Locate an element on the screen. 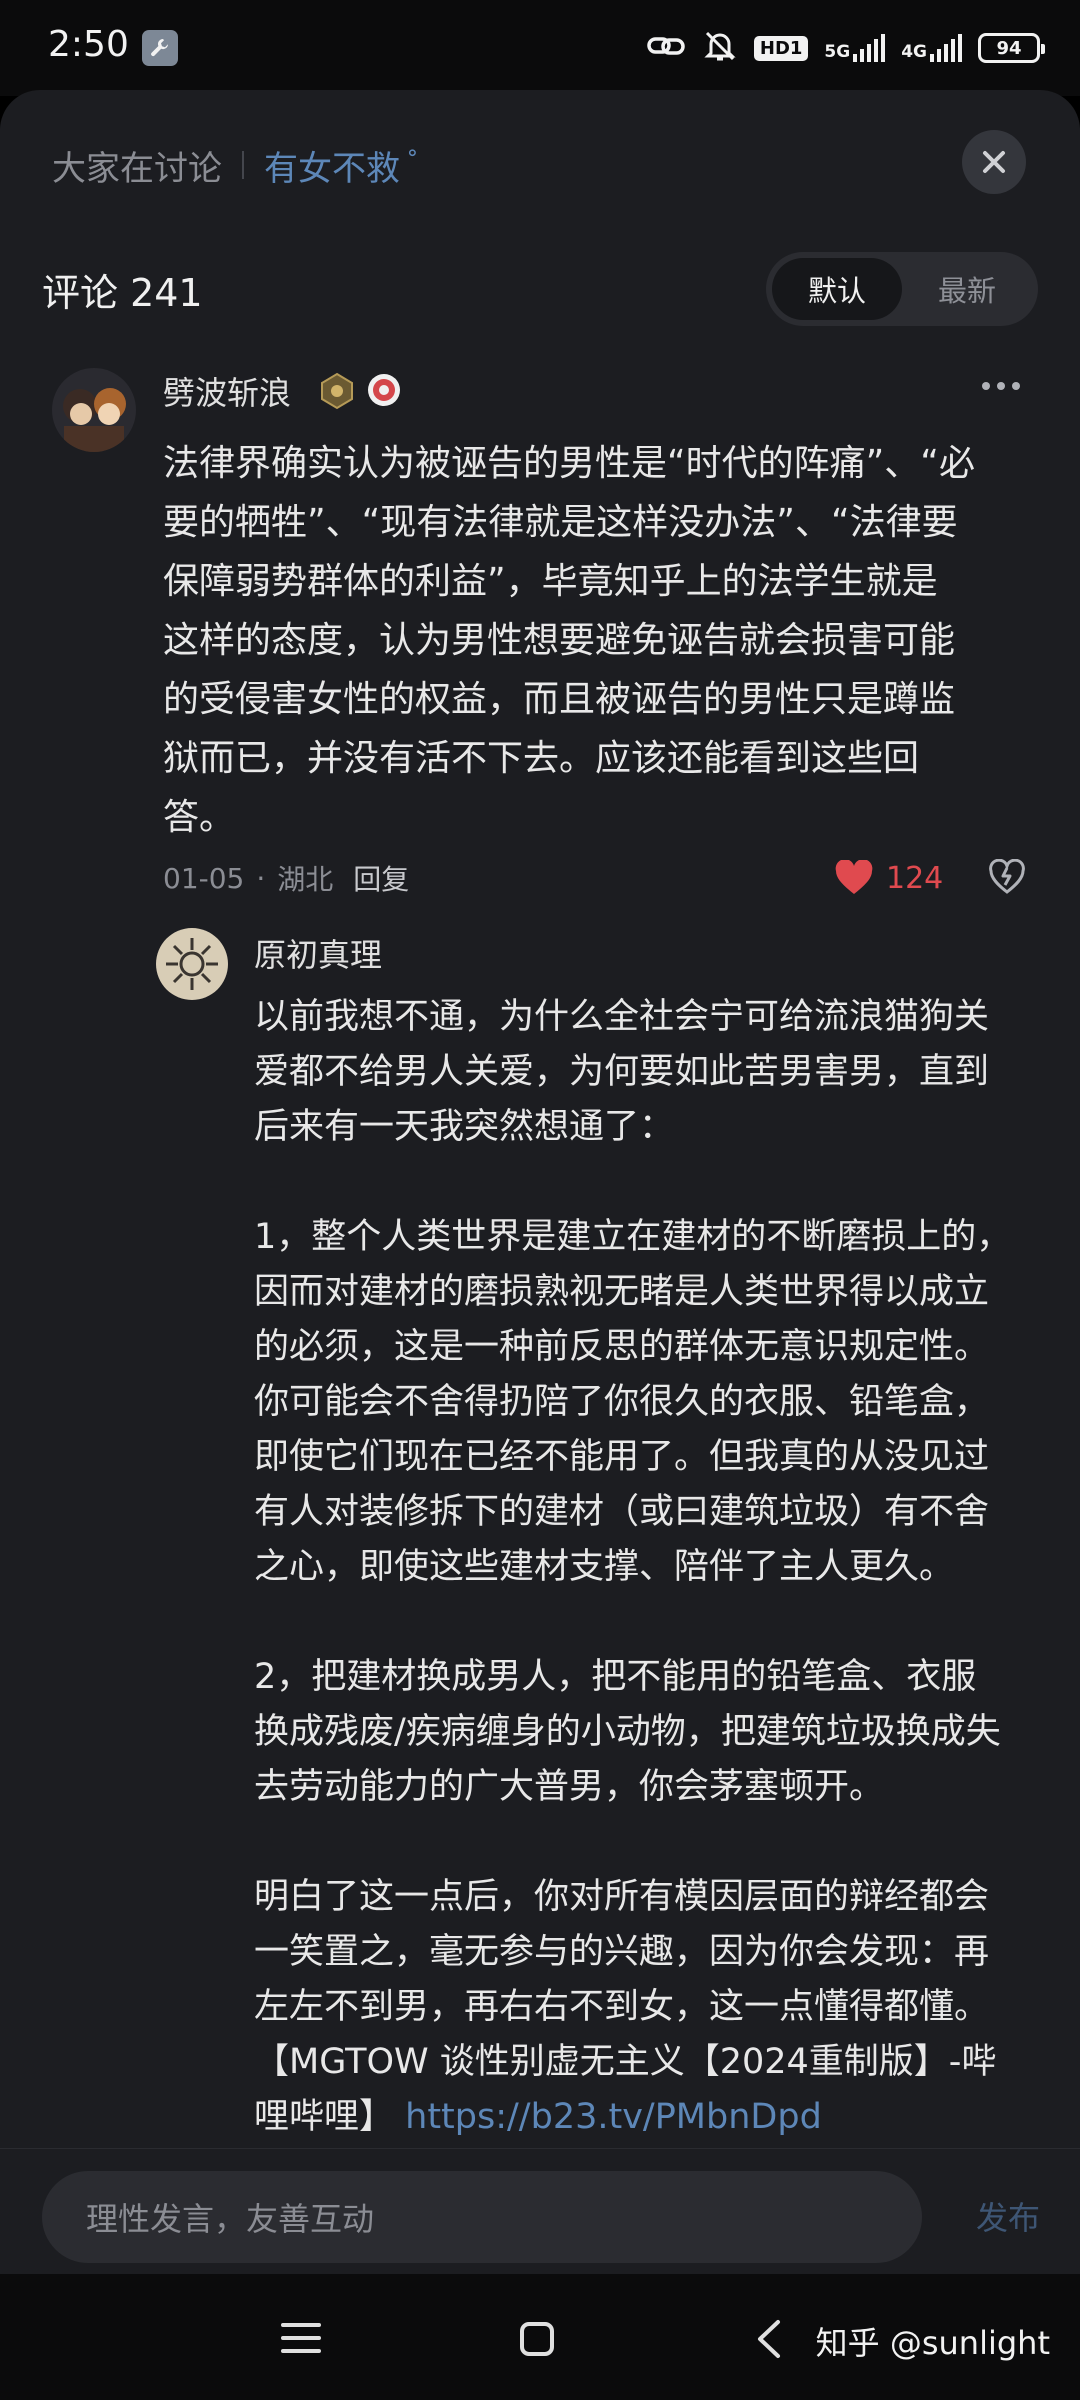  home-icon is located at coordinates (537, 2341).